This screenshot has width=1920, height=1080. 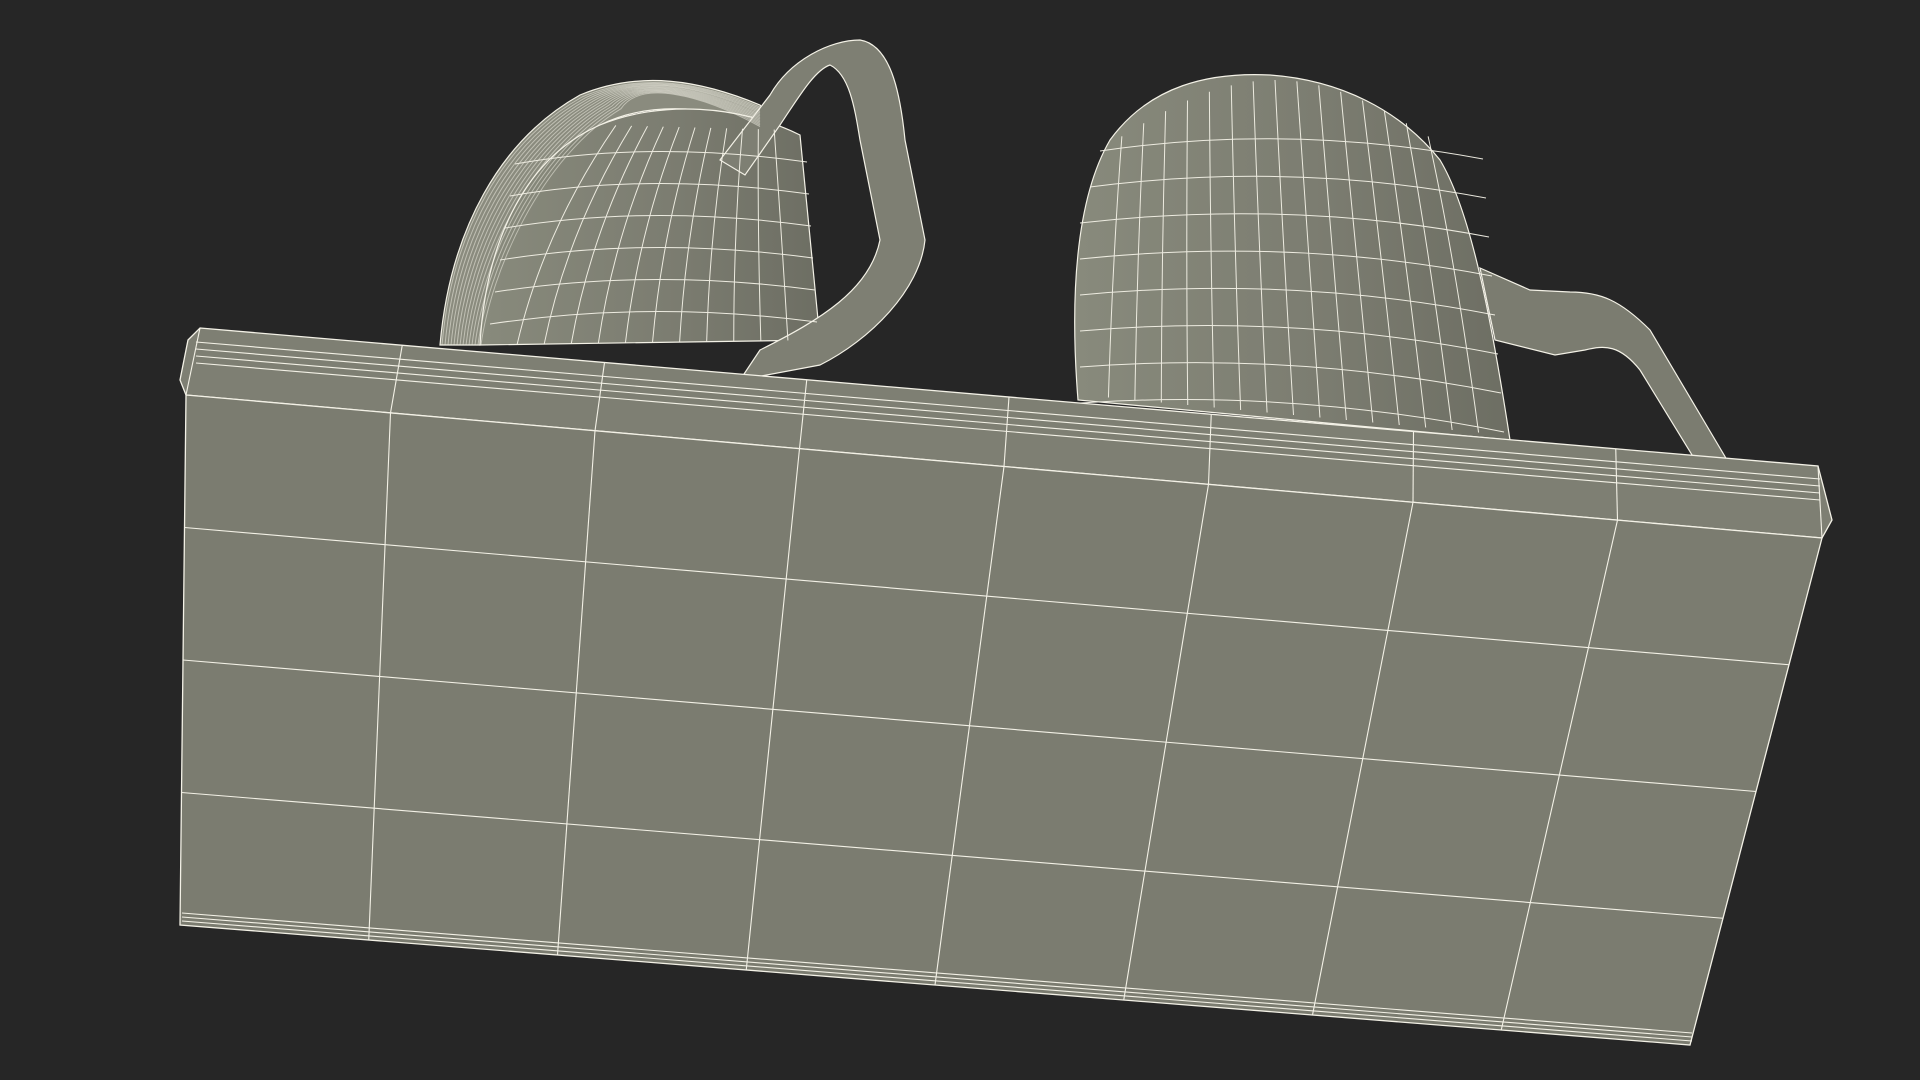 What do you see at coordinates (682, 210) in the screenshot?
I see `left-mug` at bounding box center [682, 210].